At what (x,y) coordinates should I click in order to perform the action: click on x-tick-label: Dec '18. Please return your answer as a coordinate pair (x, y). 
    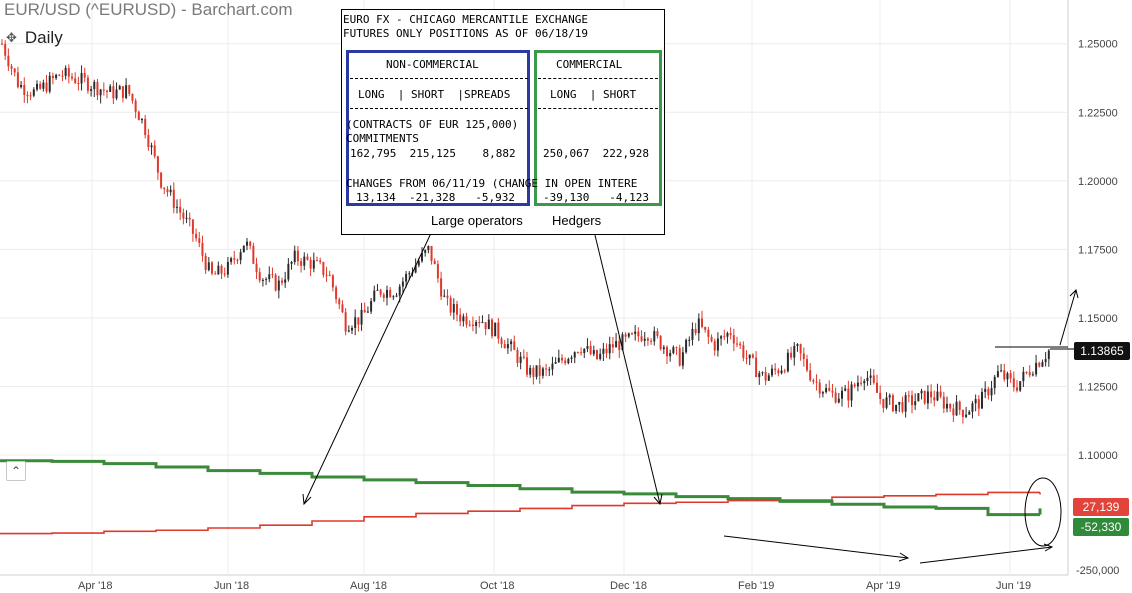
    Looking at the image, I should click on (628, 586).